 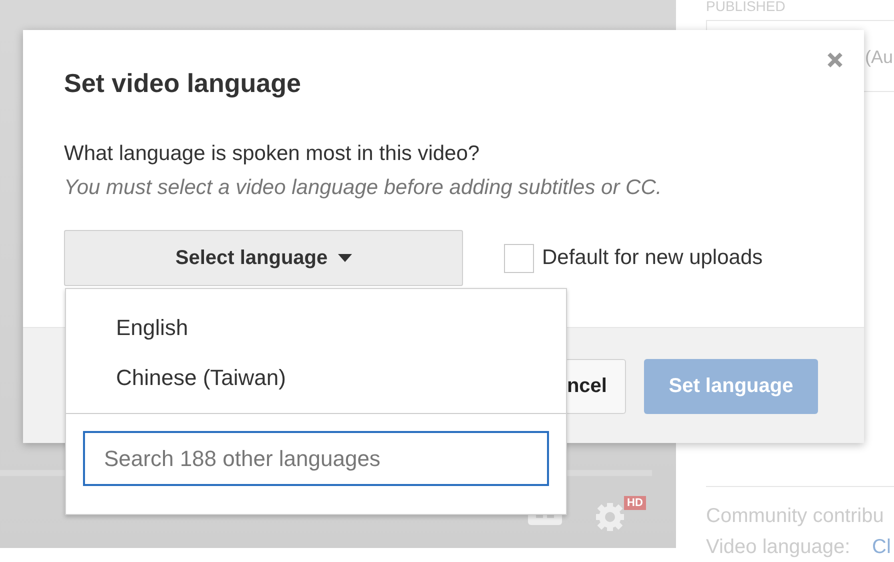 I want to click on question-text: What language is spoken most in this video?, so click(x=272, y=154).